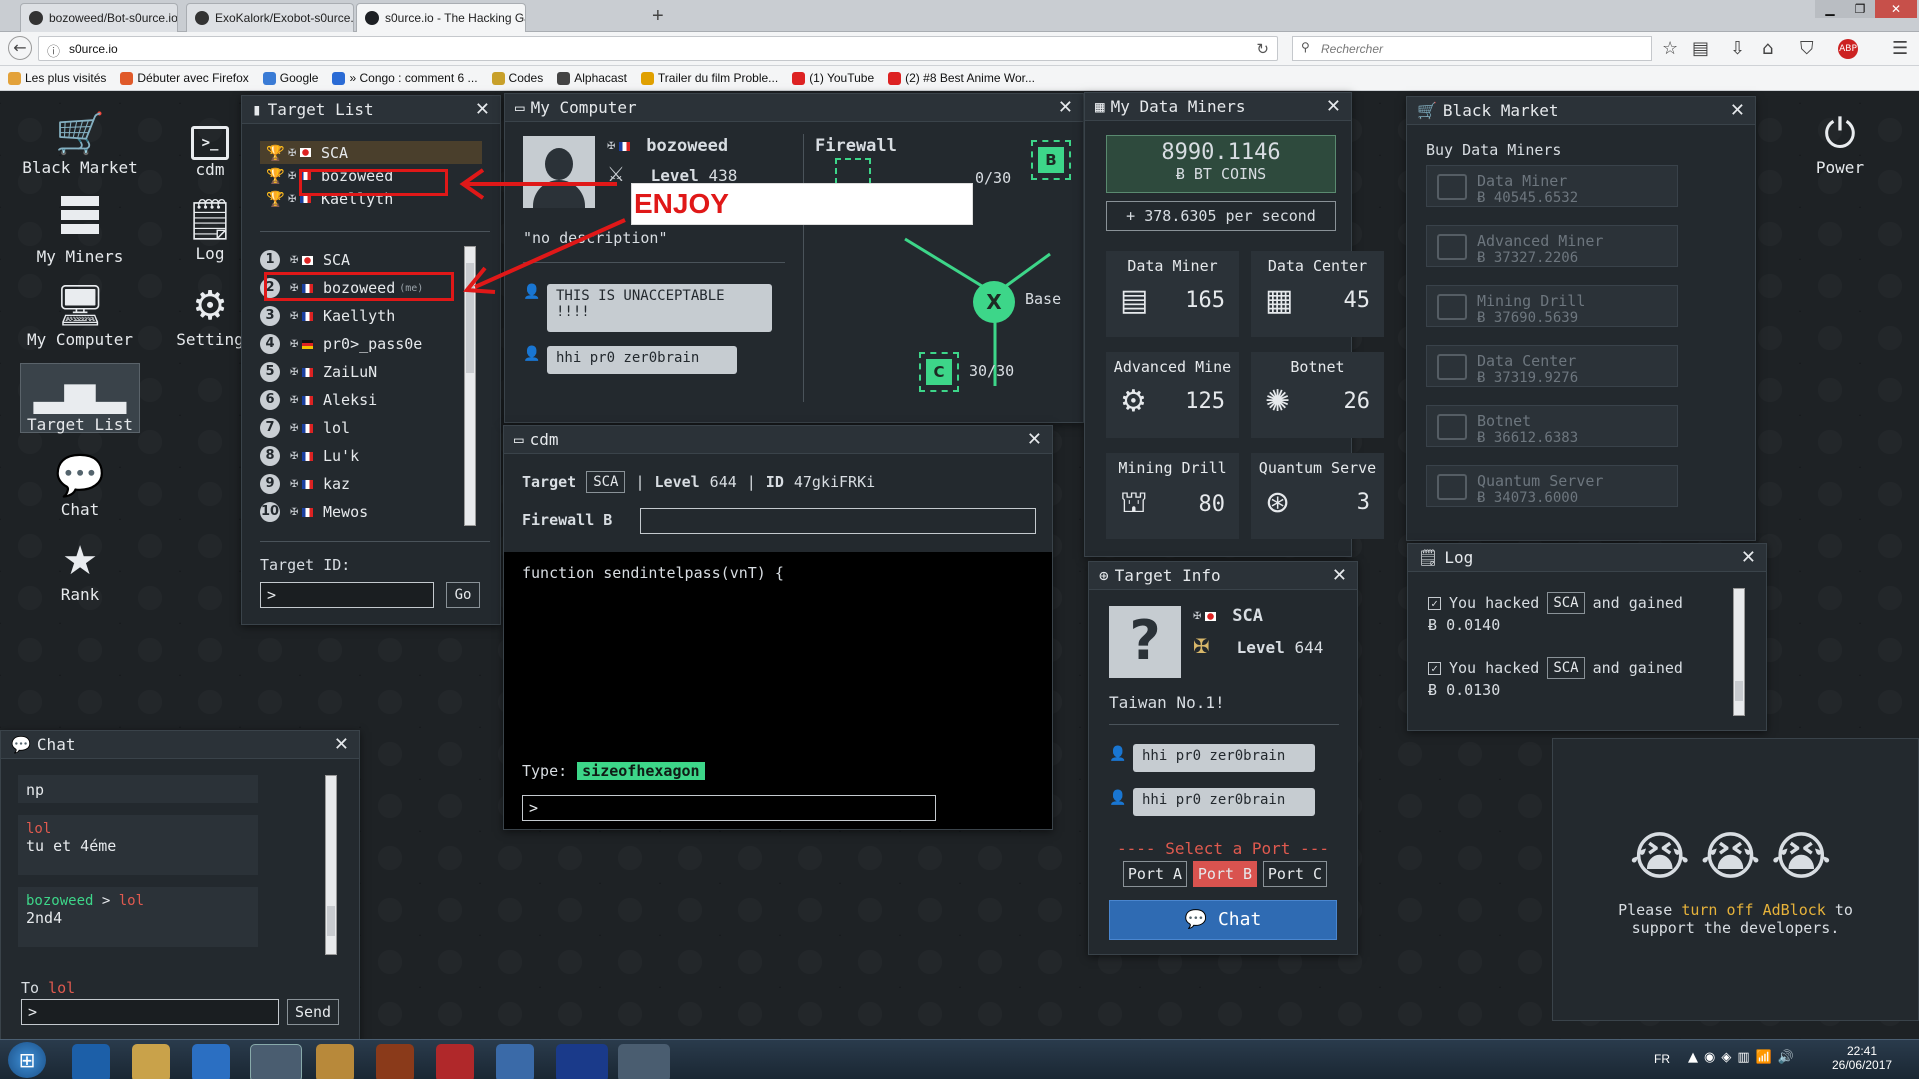 The image size is (1919, 1079). What do you see at coordinates (1670, 48) in the screenshot?
I see `bookmark-star-icon: ☆` at bounding box center [1670, 48].